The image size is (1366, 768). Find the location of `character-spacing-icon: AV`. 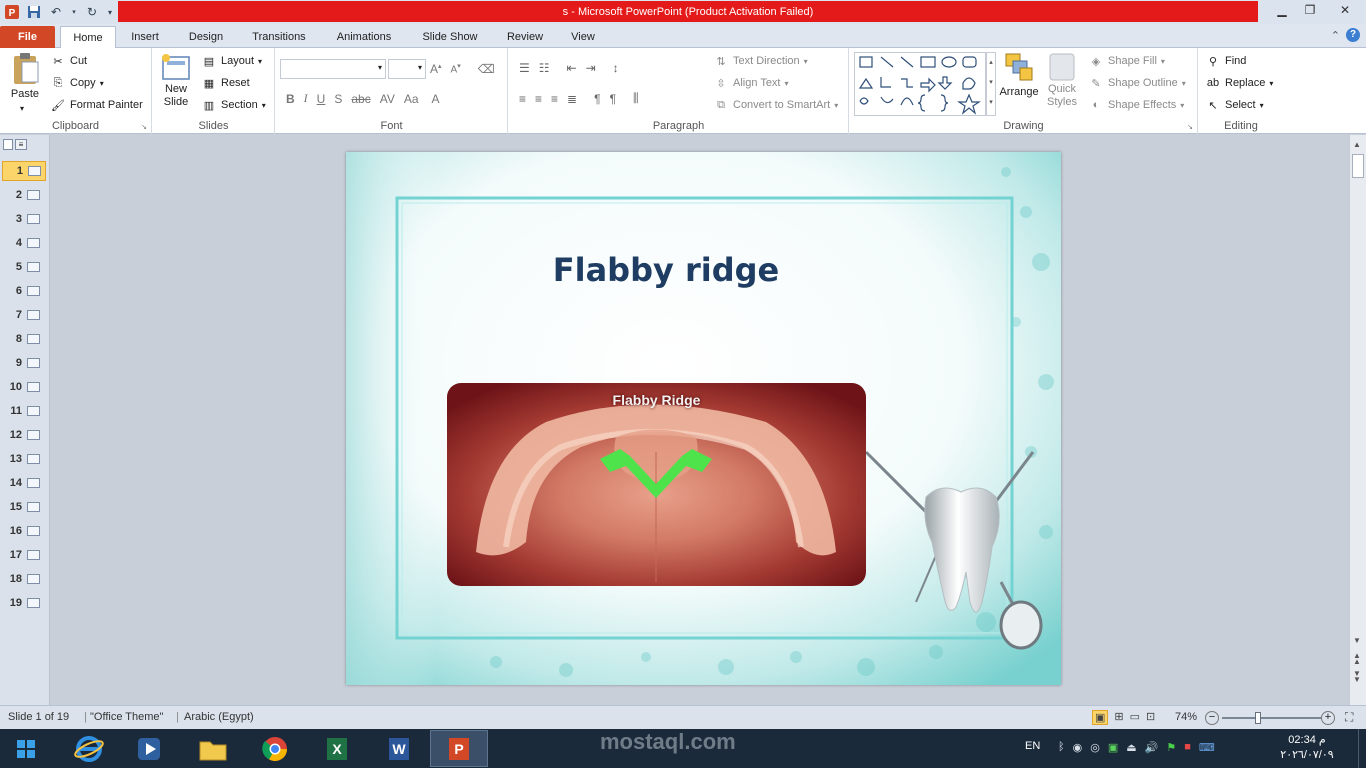

character-spacing-icon: AV is located at coordinates (387, 99).